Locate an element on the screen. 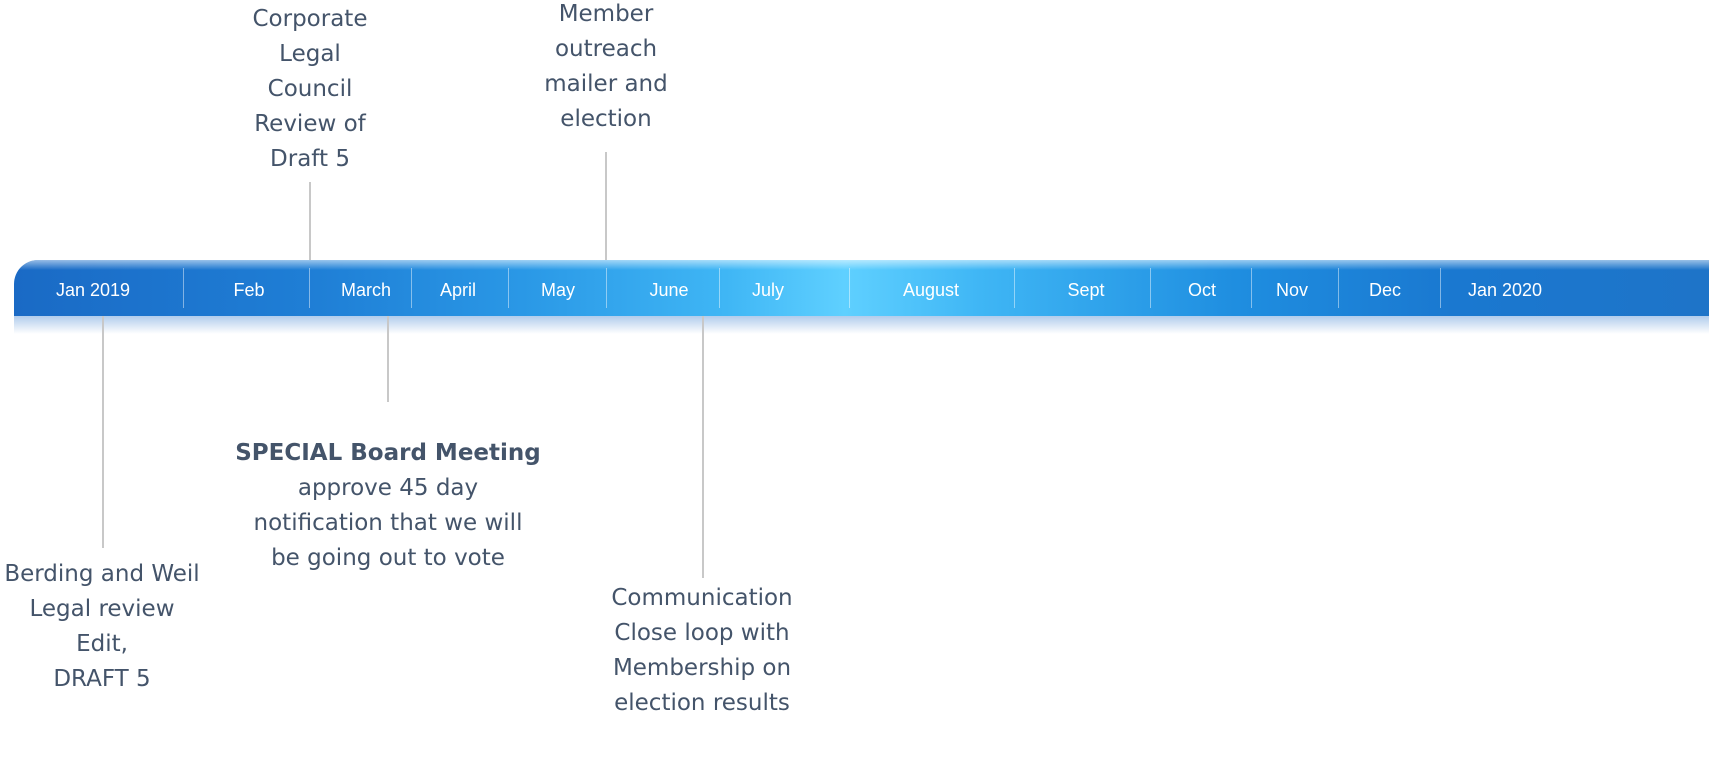 The height and width of the screenshot is (783, 1709). event-title: SPECIAL Board Meeting is located at coordinates (388, 453).